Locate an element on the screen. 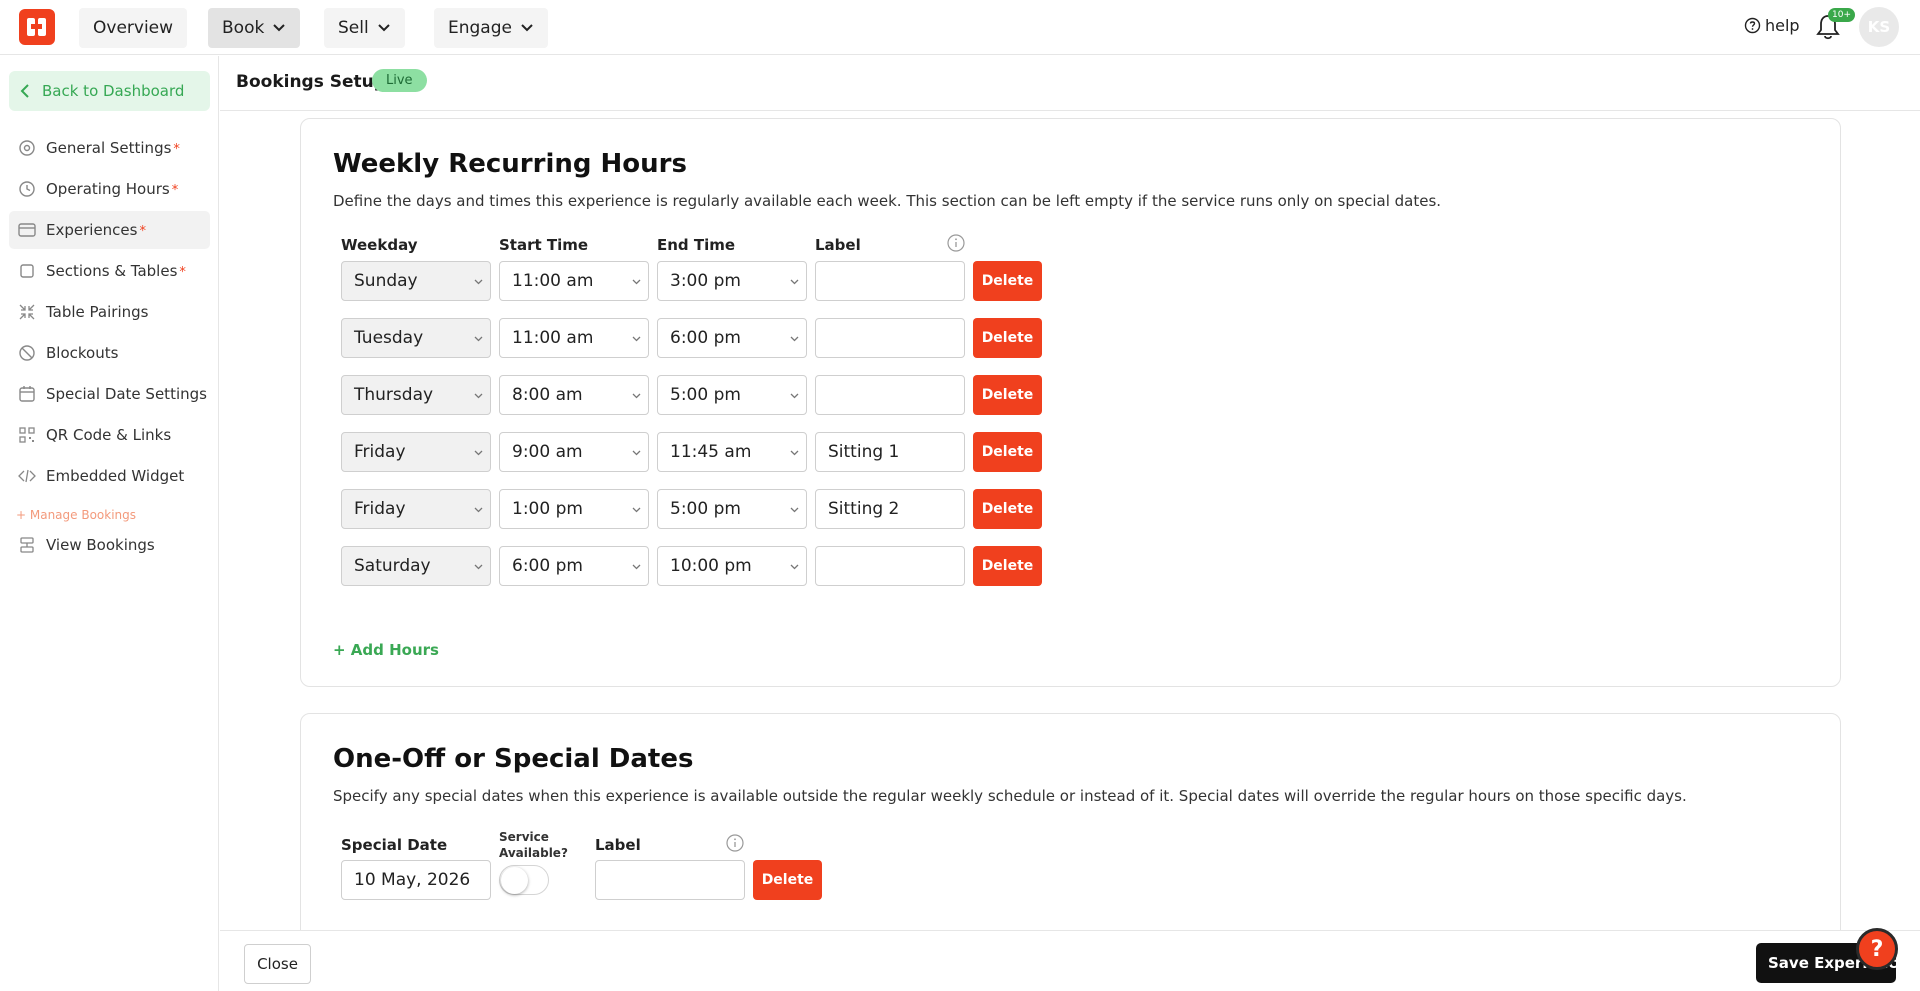 This screenshot has width=1920, height=991. start-time-value: 9:00 am is located at coordinates (547, 452).